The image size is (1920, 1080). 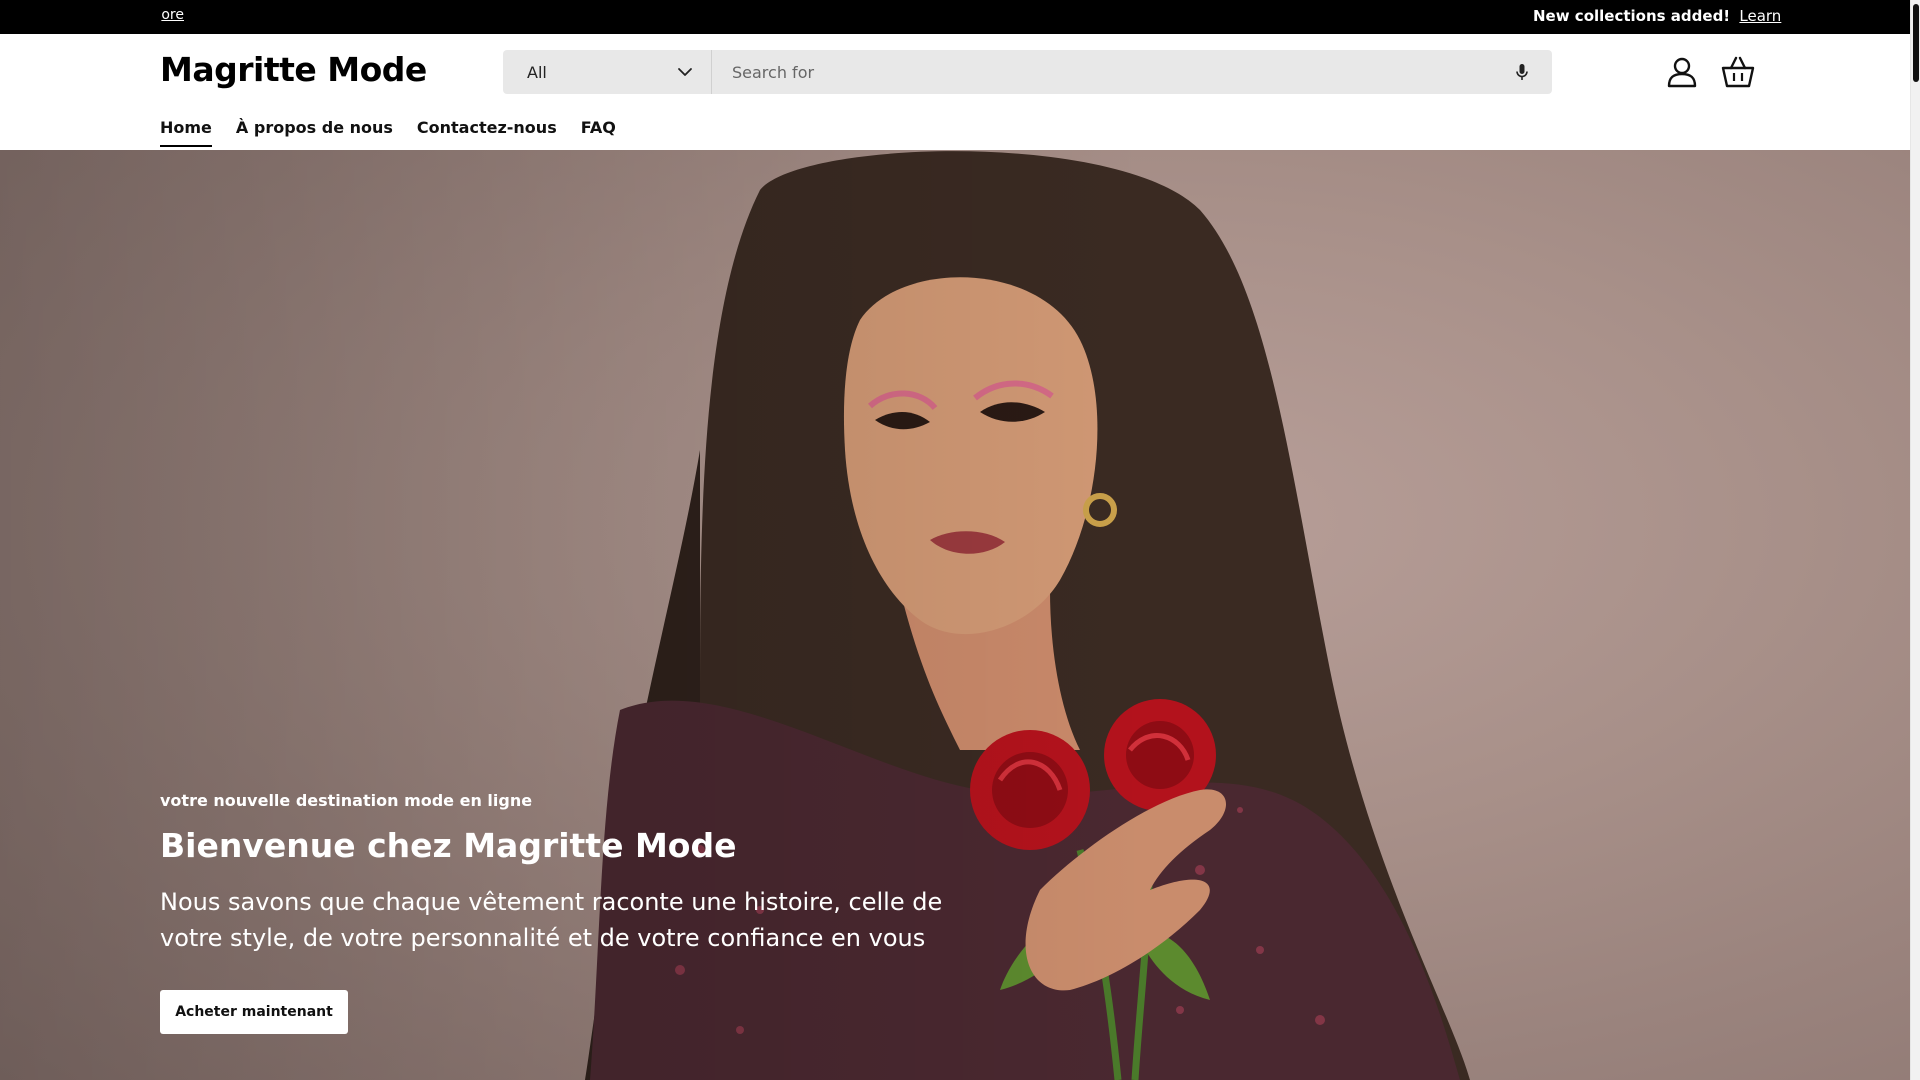 I want to click on shop-now-button: Acheter maintenant, so click(x=254, y=1012).